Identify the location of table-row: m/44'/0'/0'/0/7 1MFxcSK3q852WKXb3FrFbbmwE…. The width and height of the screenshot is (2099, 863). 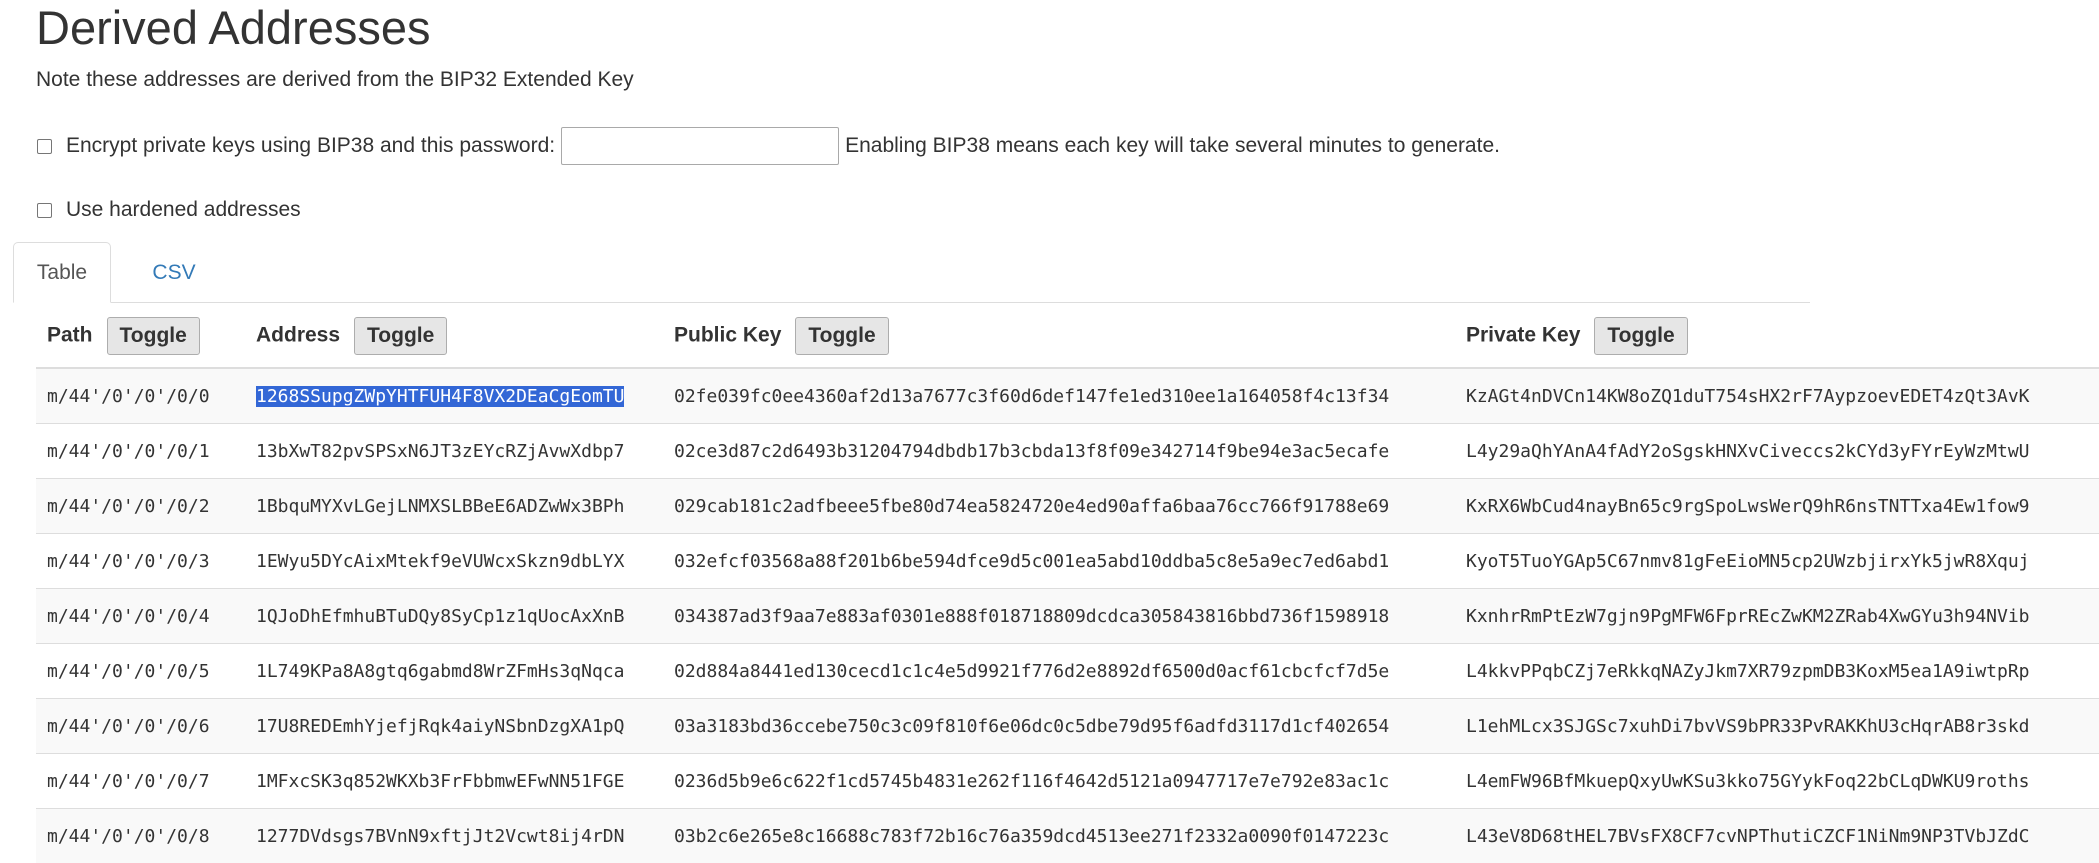
(1067, 781).